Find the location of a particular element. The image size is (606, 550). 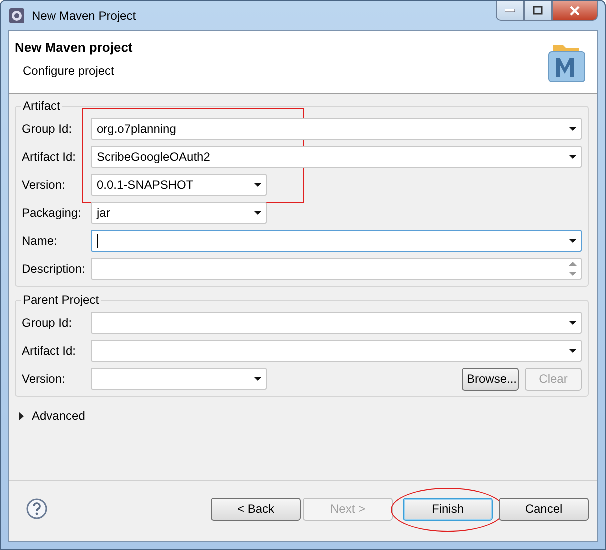

text-area is located at coordinates (336, 269).